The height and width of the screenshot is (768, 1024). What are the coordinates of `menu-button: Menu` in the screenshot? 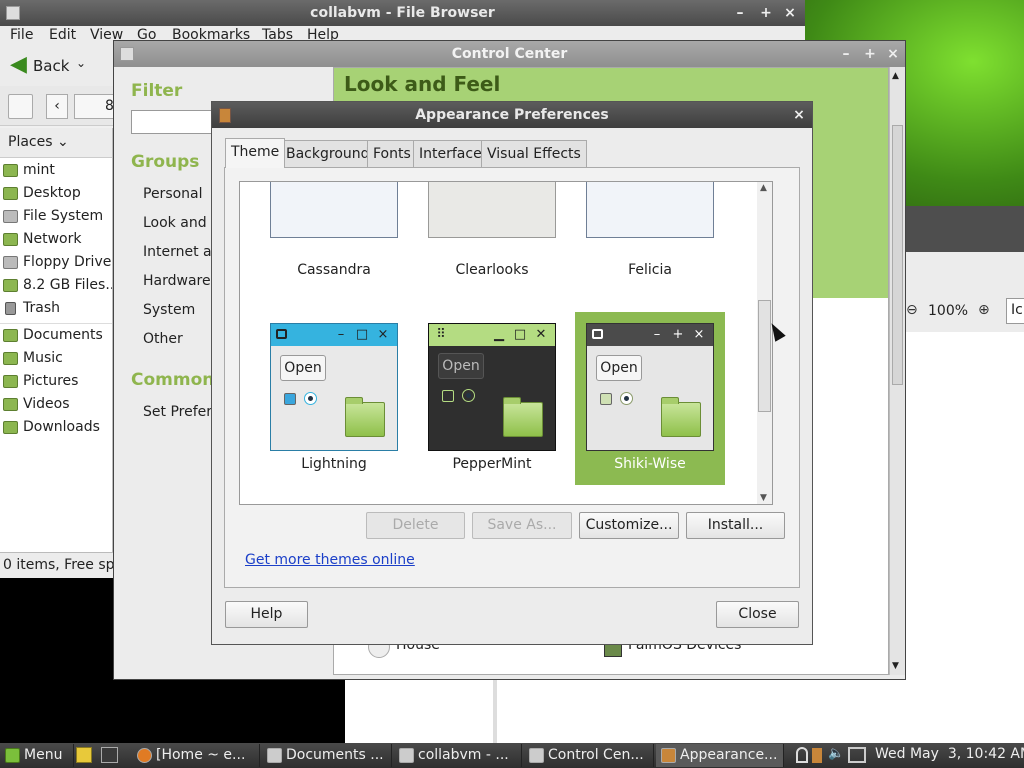 It's located at (37, 755).